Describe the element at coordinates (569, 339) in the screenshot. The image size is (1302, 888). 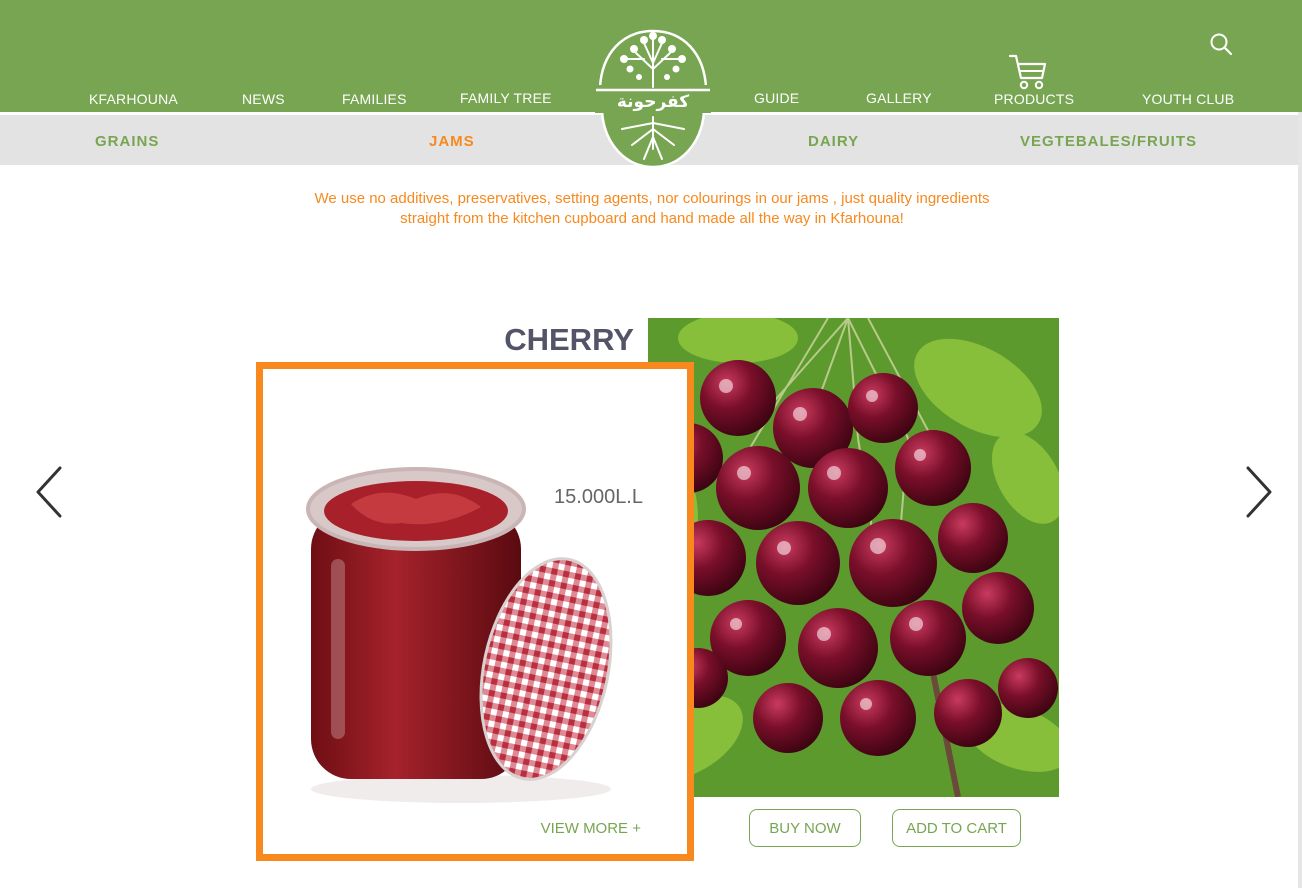
I see `product-title: CHERRY` at that location.